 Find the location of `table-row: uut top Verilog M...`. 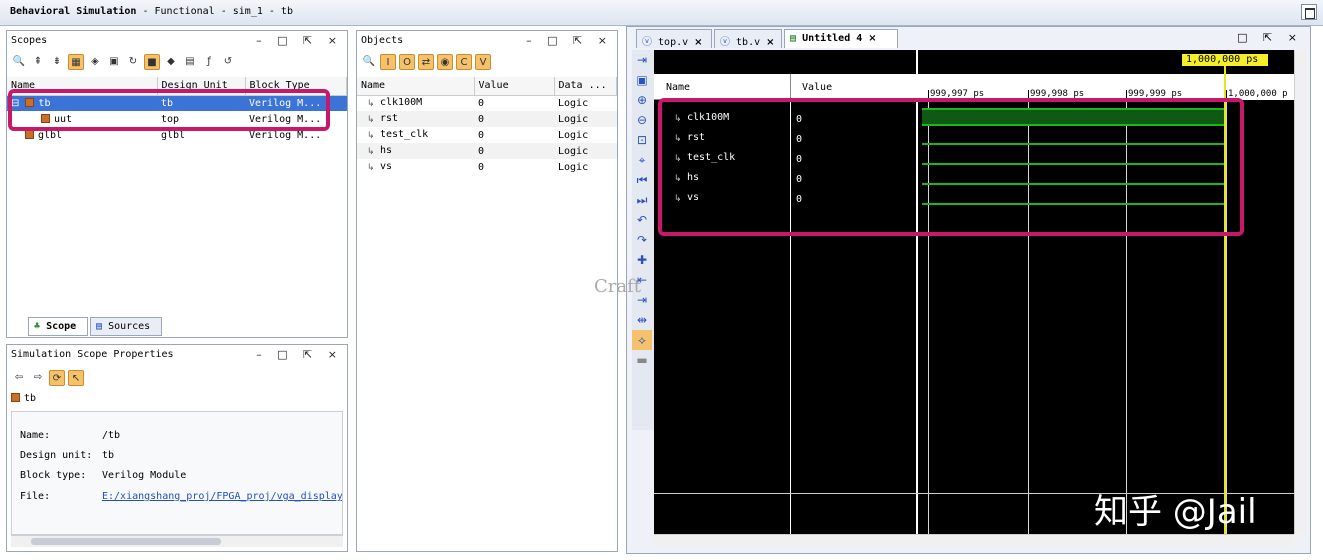

table-row: uut top Verilog M... is located at coordinates (177, 119).